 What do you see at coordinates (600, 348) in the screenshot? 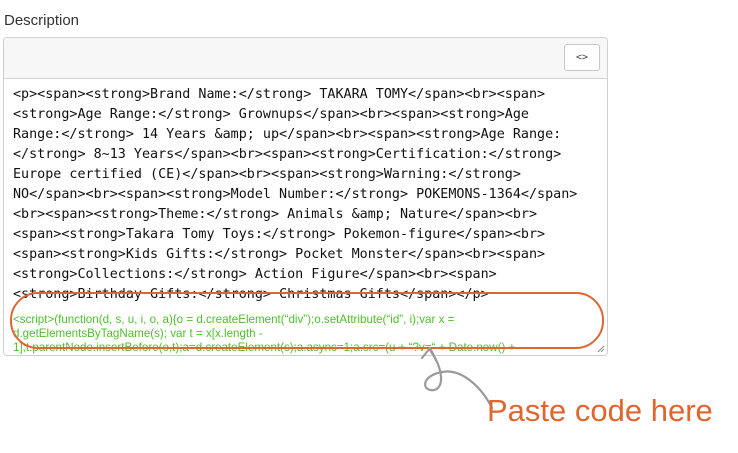
I see `resize-handle-icon` at bounding box center [600, 348].